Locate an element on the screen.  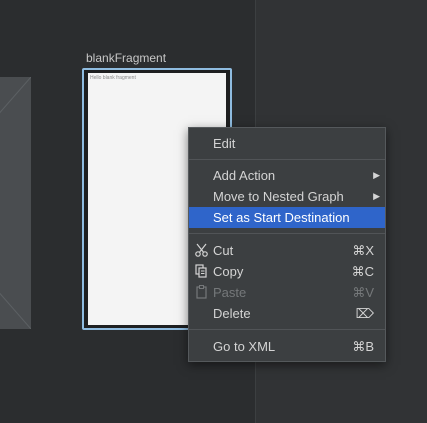
fragment-title: blankFragment is located at coordinates (126, 58).